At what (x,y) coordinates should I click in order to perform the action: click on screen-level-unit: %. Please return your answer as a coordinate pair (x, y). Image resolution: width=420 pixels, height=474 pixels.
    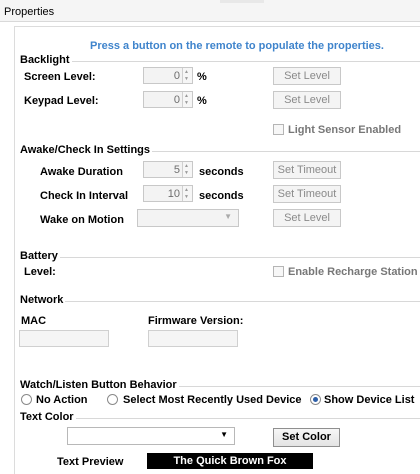
    Looking at the image, I should click on (202, 77).